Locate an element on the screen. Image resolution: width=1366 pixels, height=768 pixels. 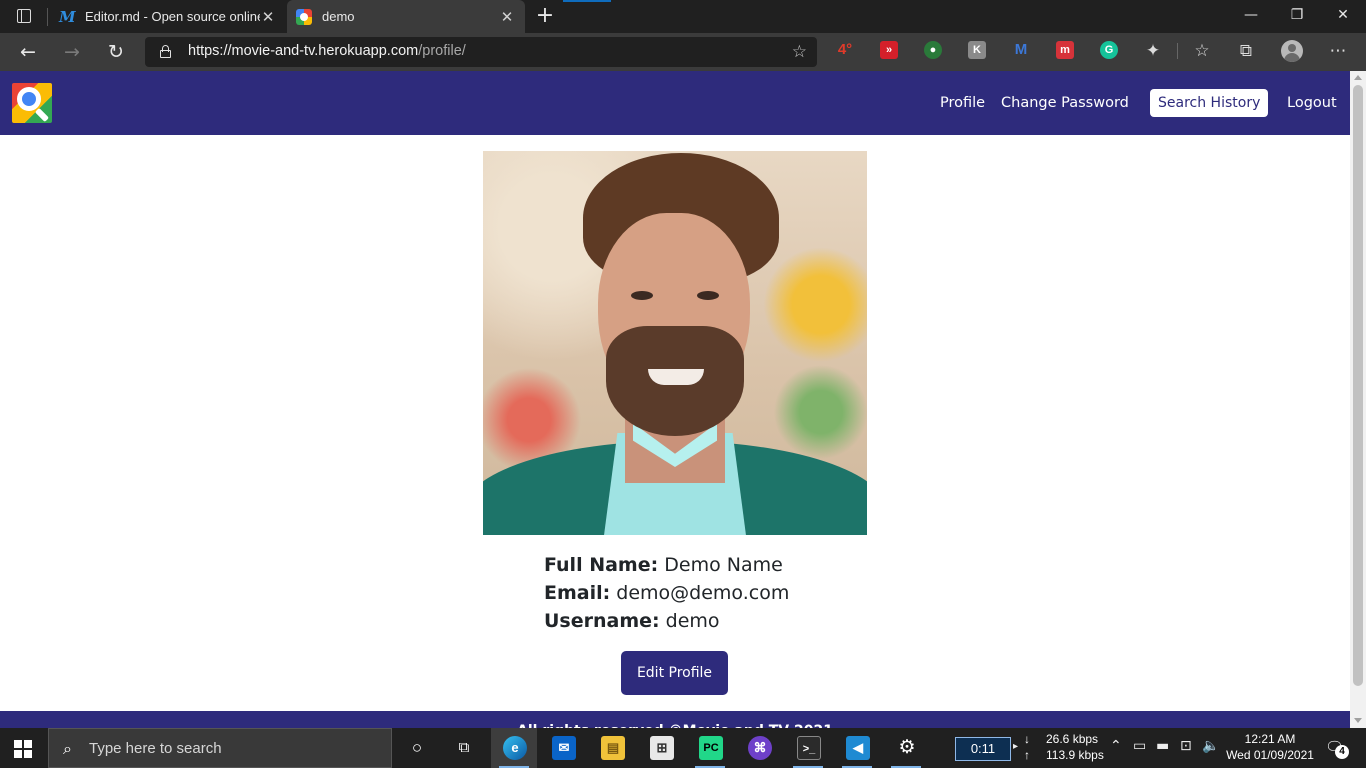
minimize-button: — is located at coordinates (1251, 16).